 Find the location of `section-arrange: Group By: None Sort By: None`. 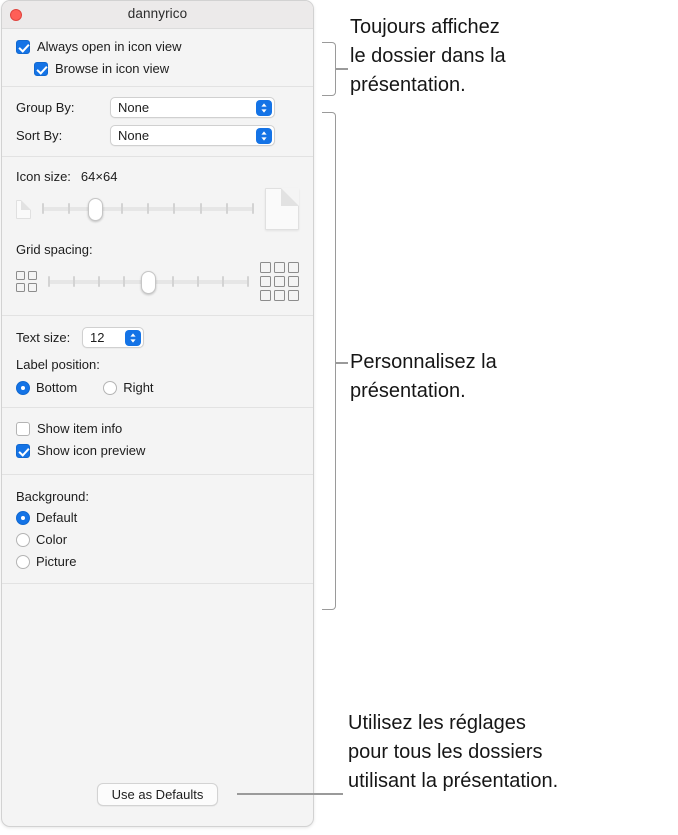

section-arrange: Group By: None Sort By: None is located at coordinates (157, 122).